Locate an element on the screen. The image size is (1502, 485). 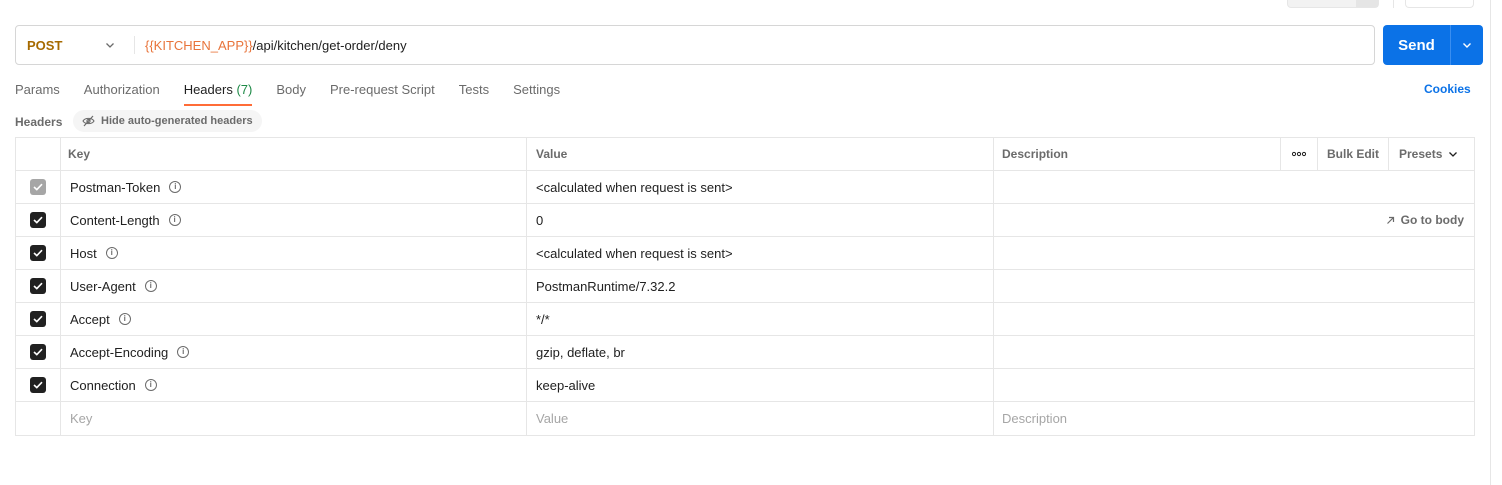
more-options-button is located at coordinates (1299, 154).